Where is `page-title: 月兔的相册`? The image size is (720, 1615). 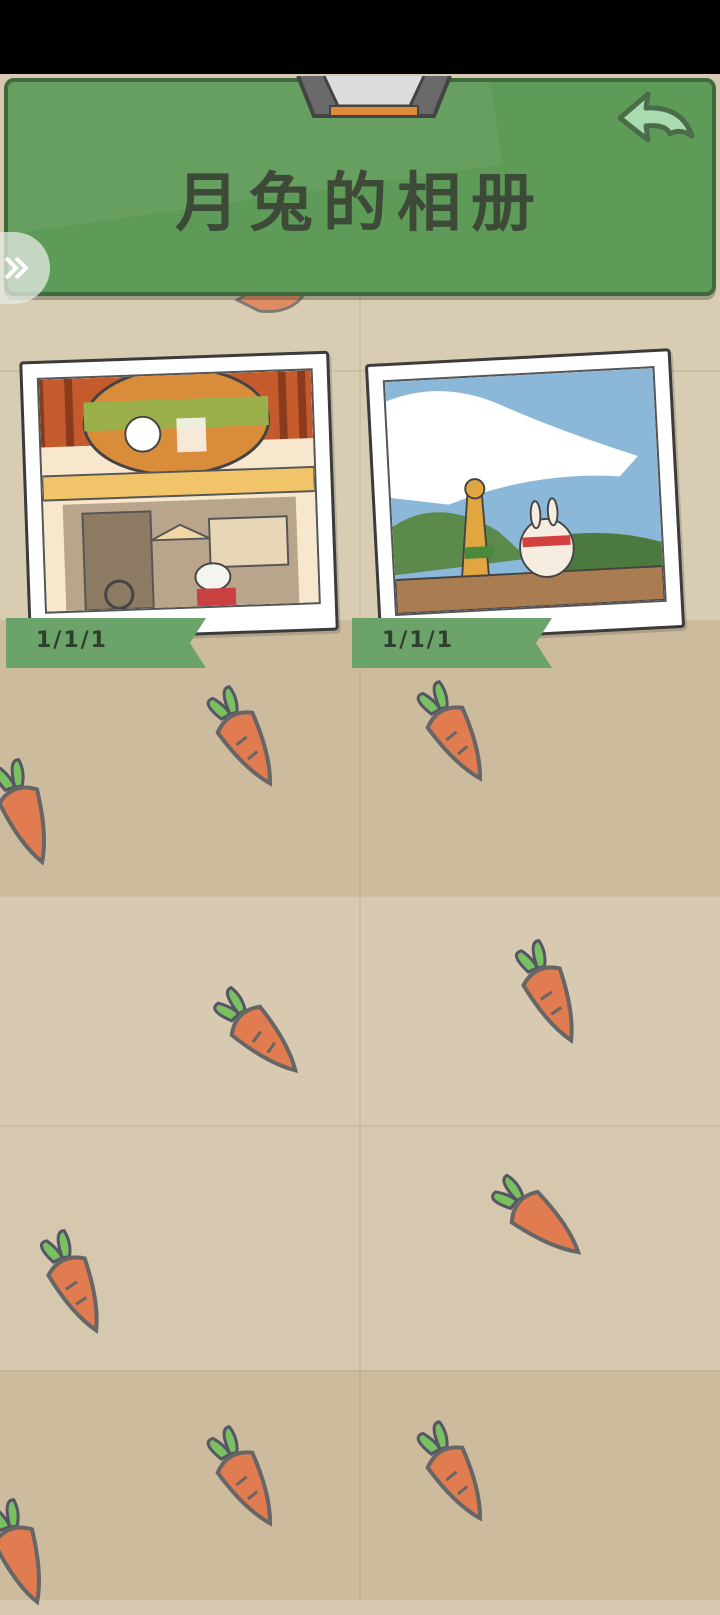
page-title: 月兔的相册 is located at coordinates (360, 204).